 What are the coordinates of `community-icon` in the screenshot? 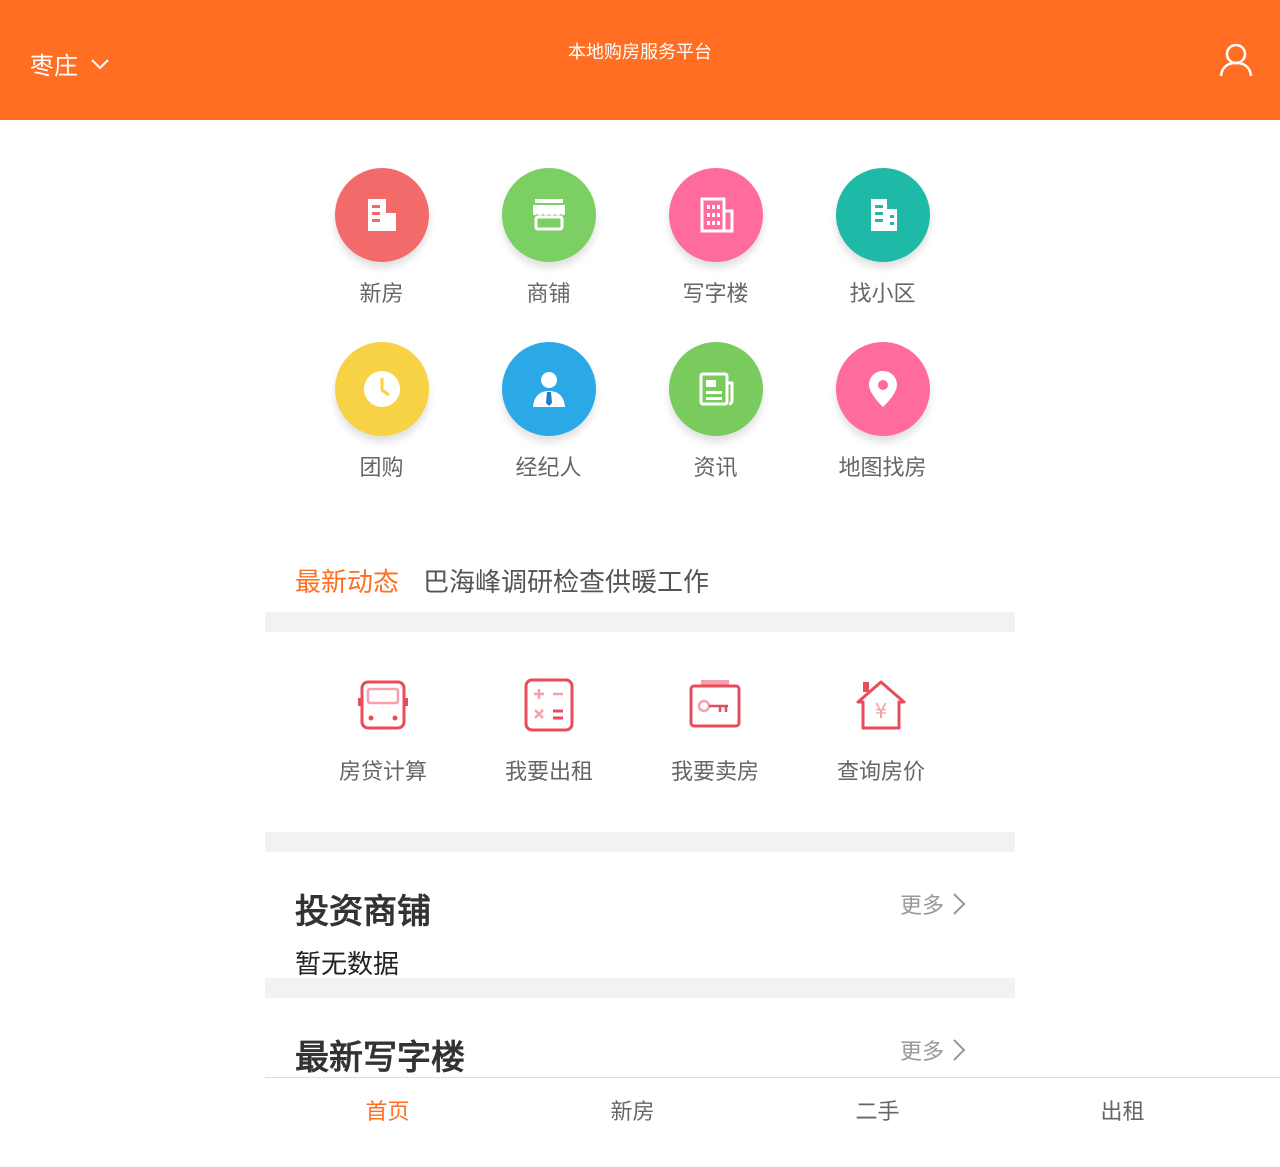 It's located at (882, 215).